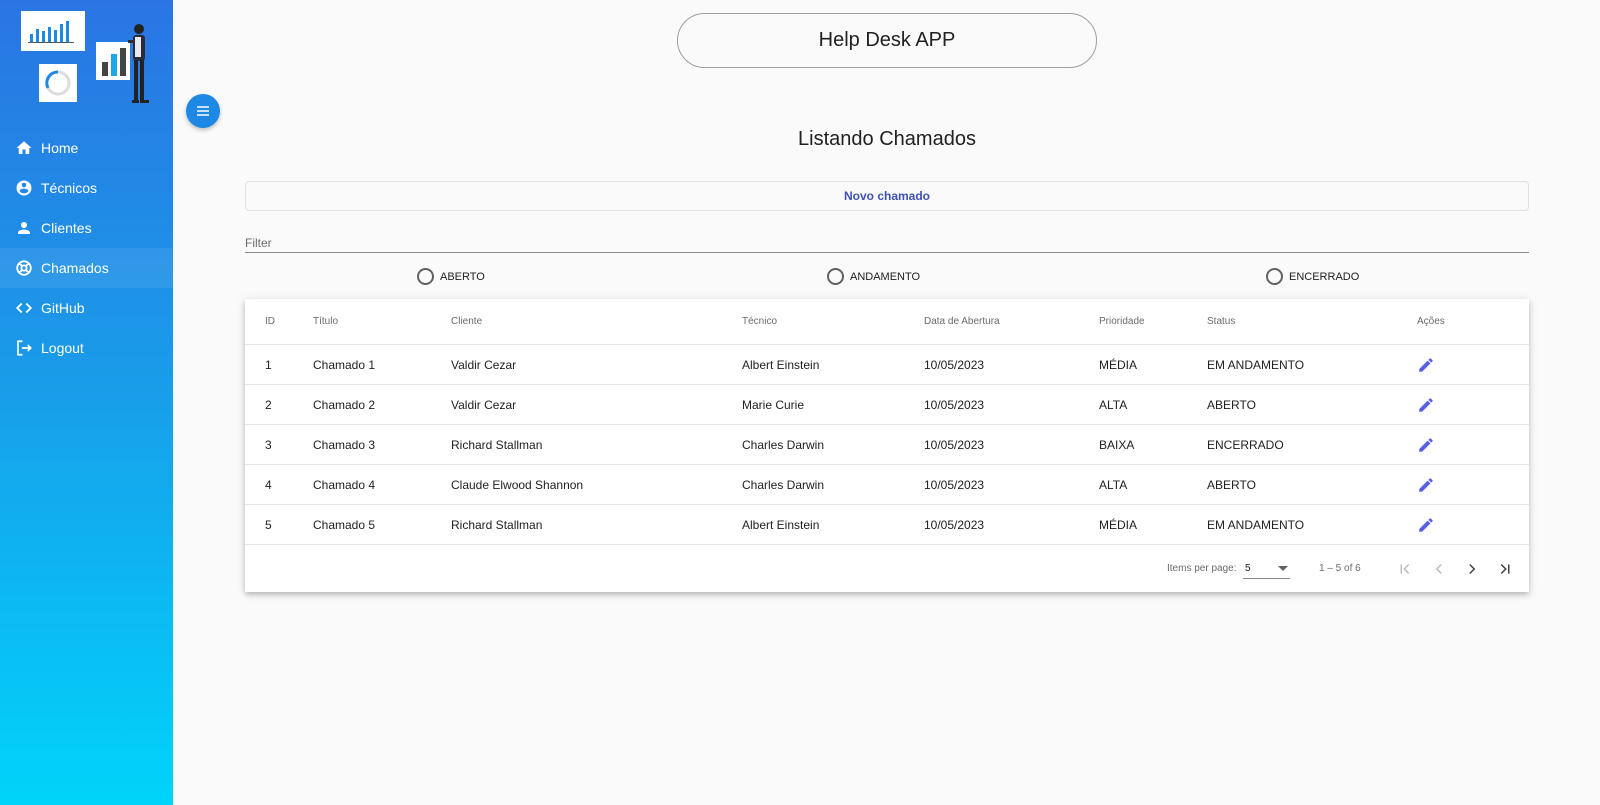  I want to click on first-page-icon, so click(1405, 569).